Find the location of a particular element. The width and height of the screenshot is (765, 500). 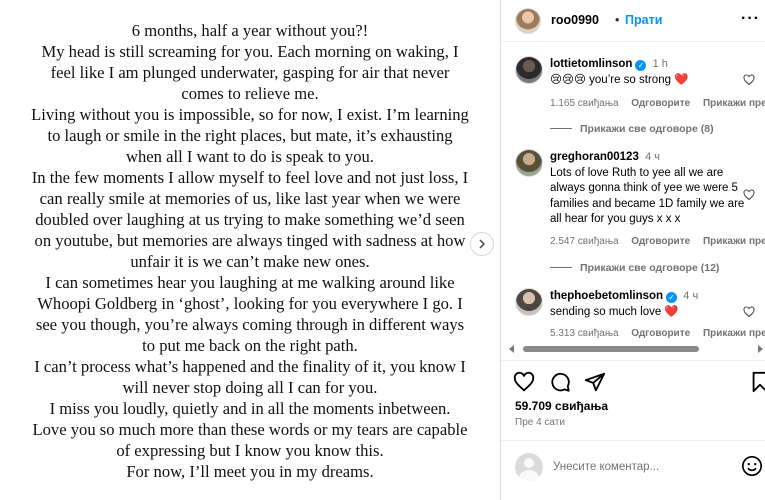

comment-meta: 2.547 свиђања Одговорите Прикажи преводе is located at coordinates (657, 241).